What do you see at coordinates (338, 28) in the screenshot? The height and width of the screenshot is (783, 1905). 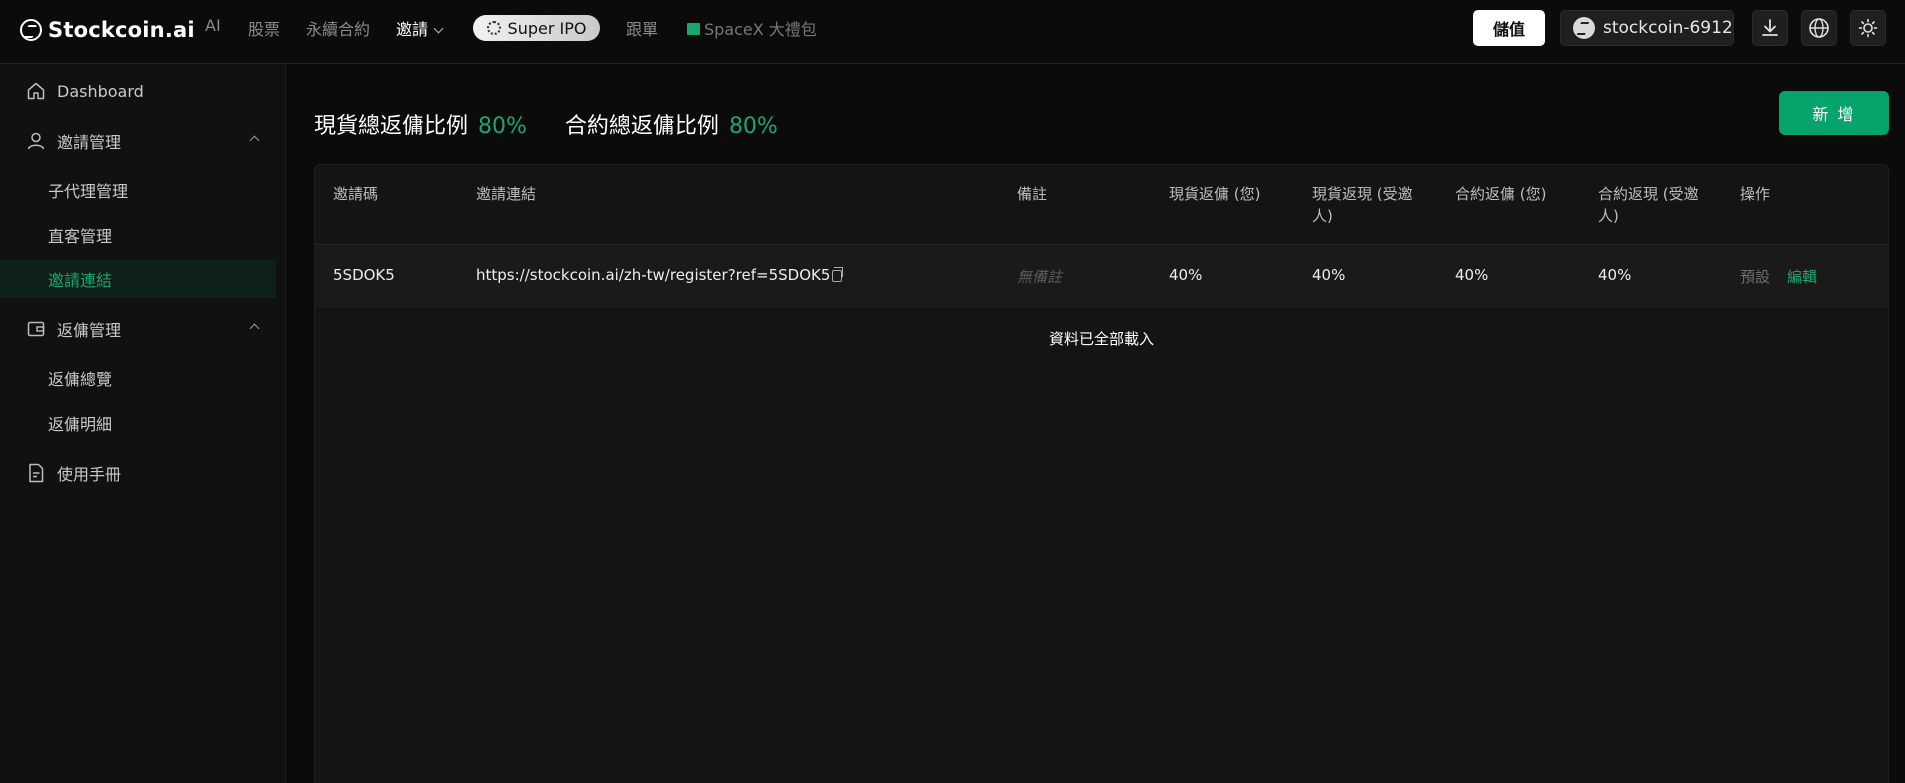 I see `nav-perpetual: 永續合約` at bounding box center [338, 28].